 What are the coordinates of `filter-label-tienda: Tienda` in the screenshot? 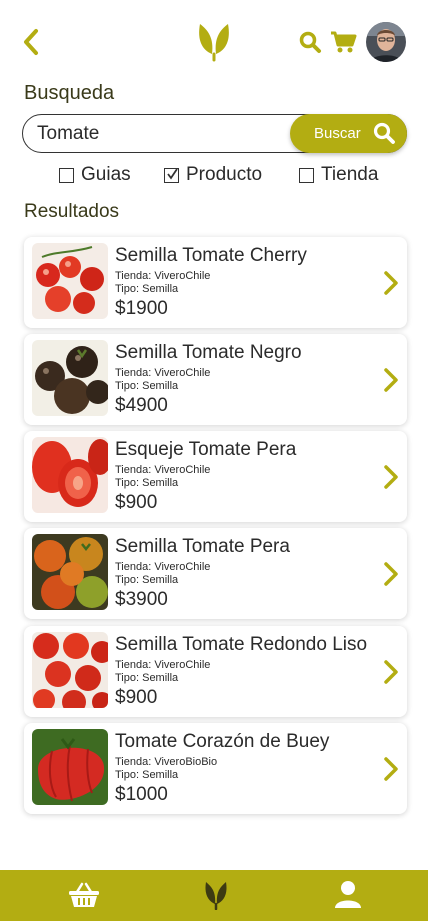 It's located at (350, 174).